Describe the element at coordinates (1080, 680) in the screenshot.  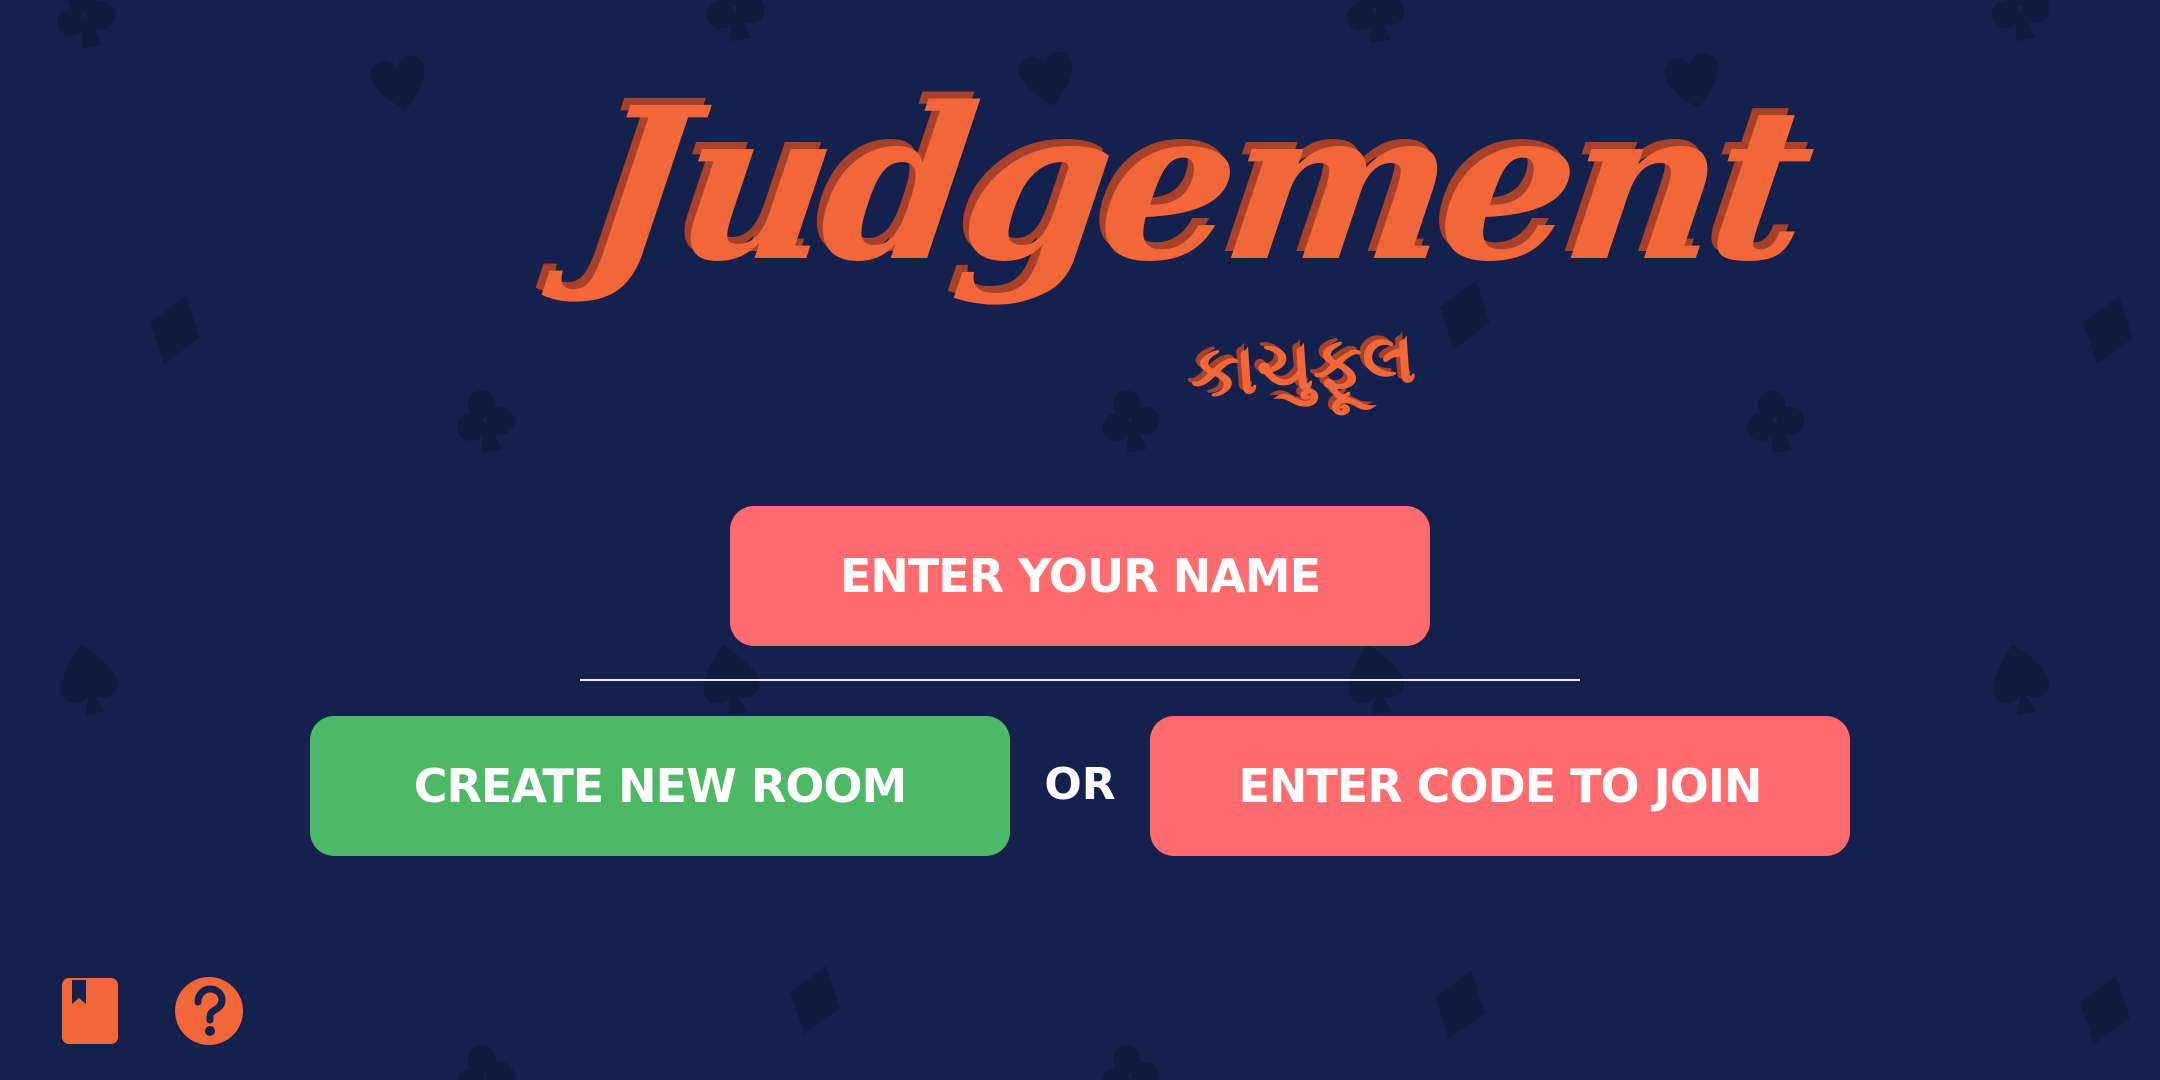
I see `divider` at that location.